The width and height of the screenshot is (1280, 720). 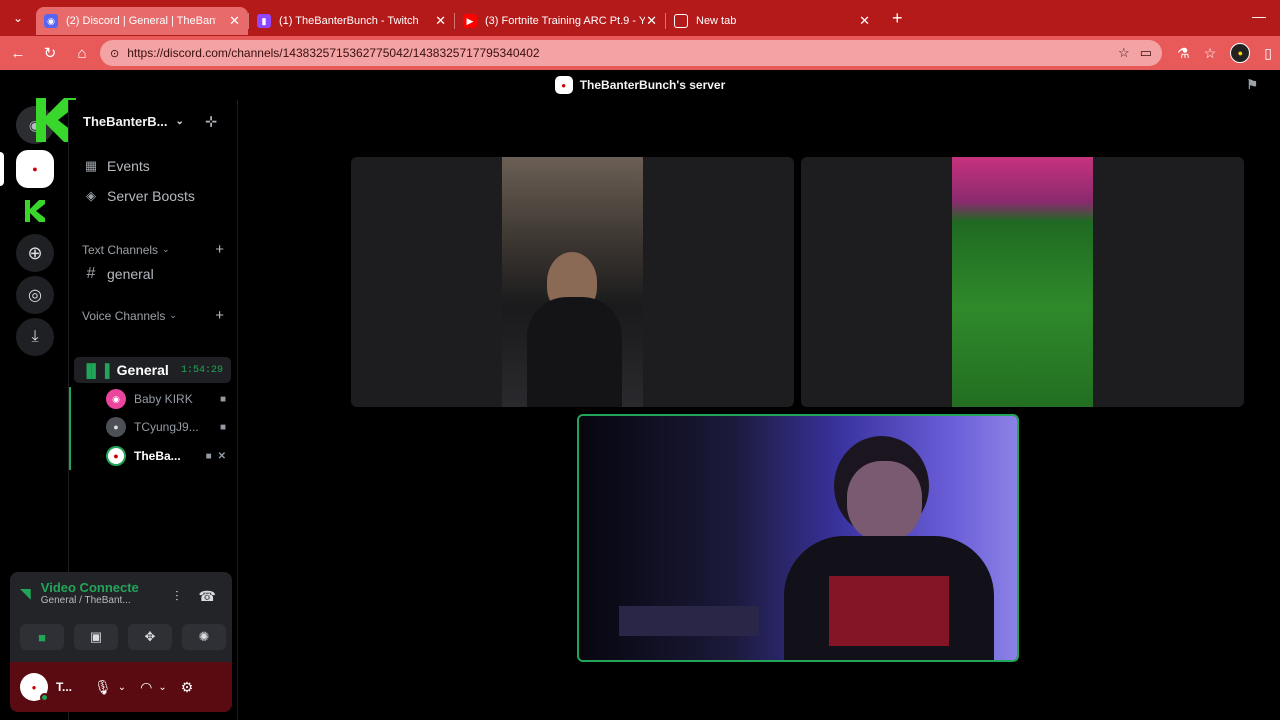 I want to click on events-label: Events, so click(x=128, y=166).